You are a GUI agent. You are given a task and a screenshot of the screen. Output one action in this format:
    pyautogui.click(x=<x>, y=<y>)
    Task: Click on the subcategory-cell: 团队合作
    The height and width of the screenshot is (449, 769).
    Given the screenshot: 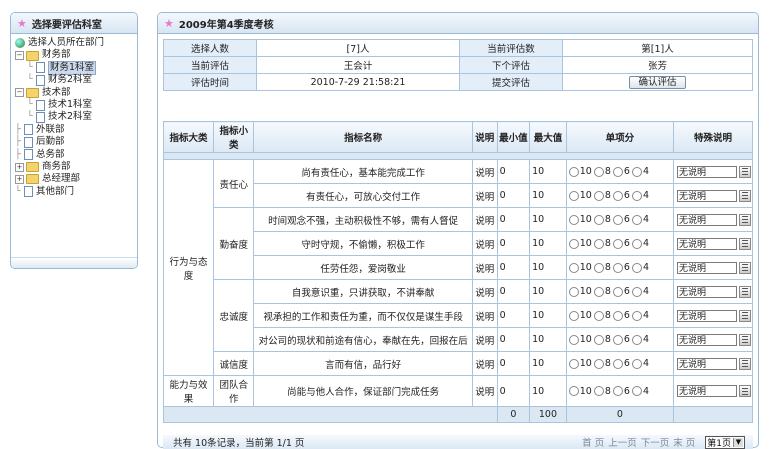 What is the action you would take?
    pyautogui.click(x=234, y=391)
    